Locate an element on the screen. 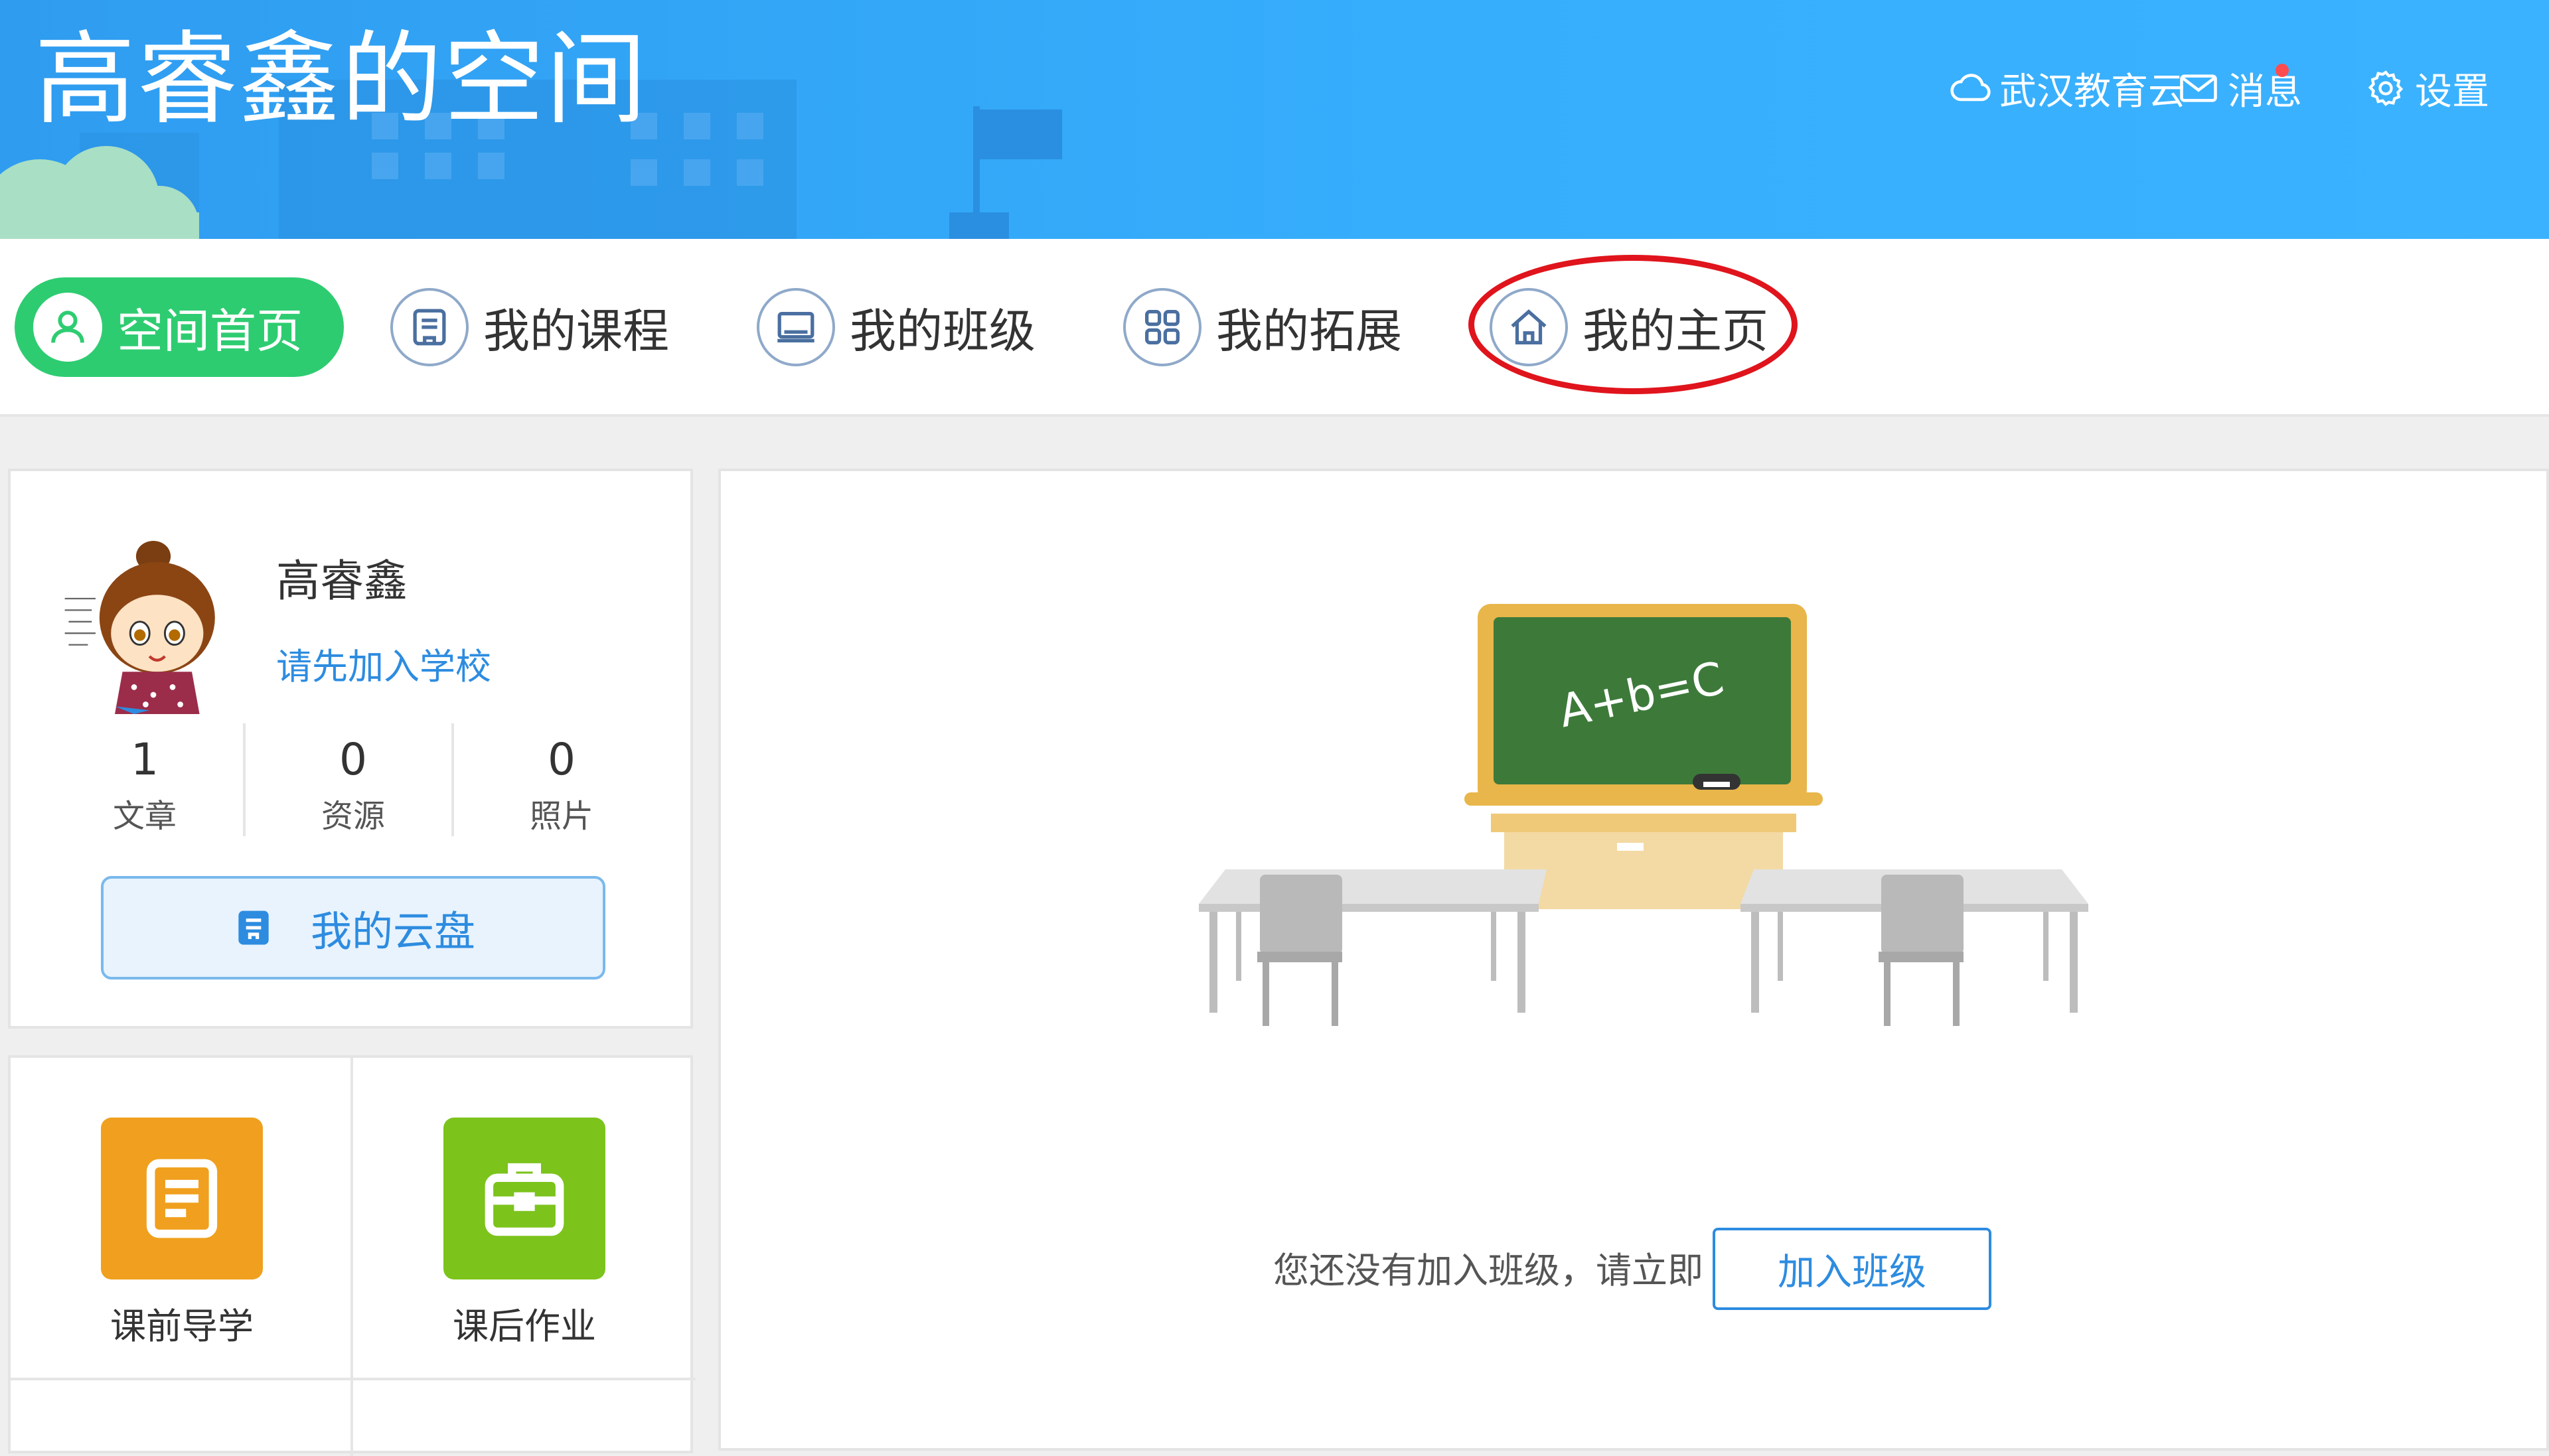  profile-card: 高睿鑫 请先加入学校 1 文章 0 资源 0 照片 我的云盘 is located at coordinates (351, 749).